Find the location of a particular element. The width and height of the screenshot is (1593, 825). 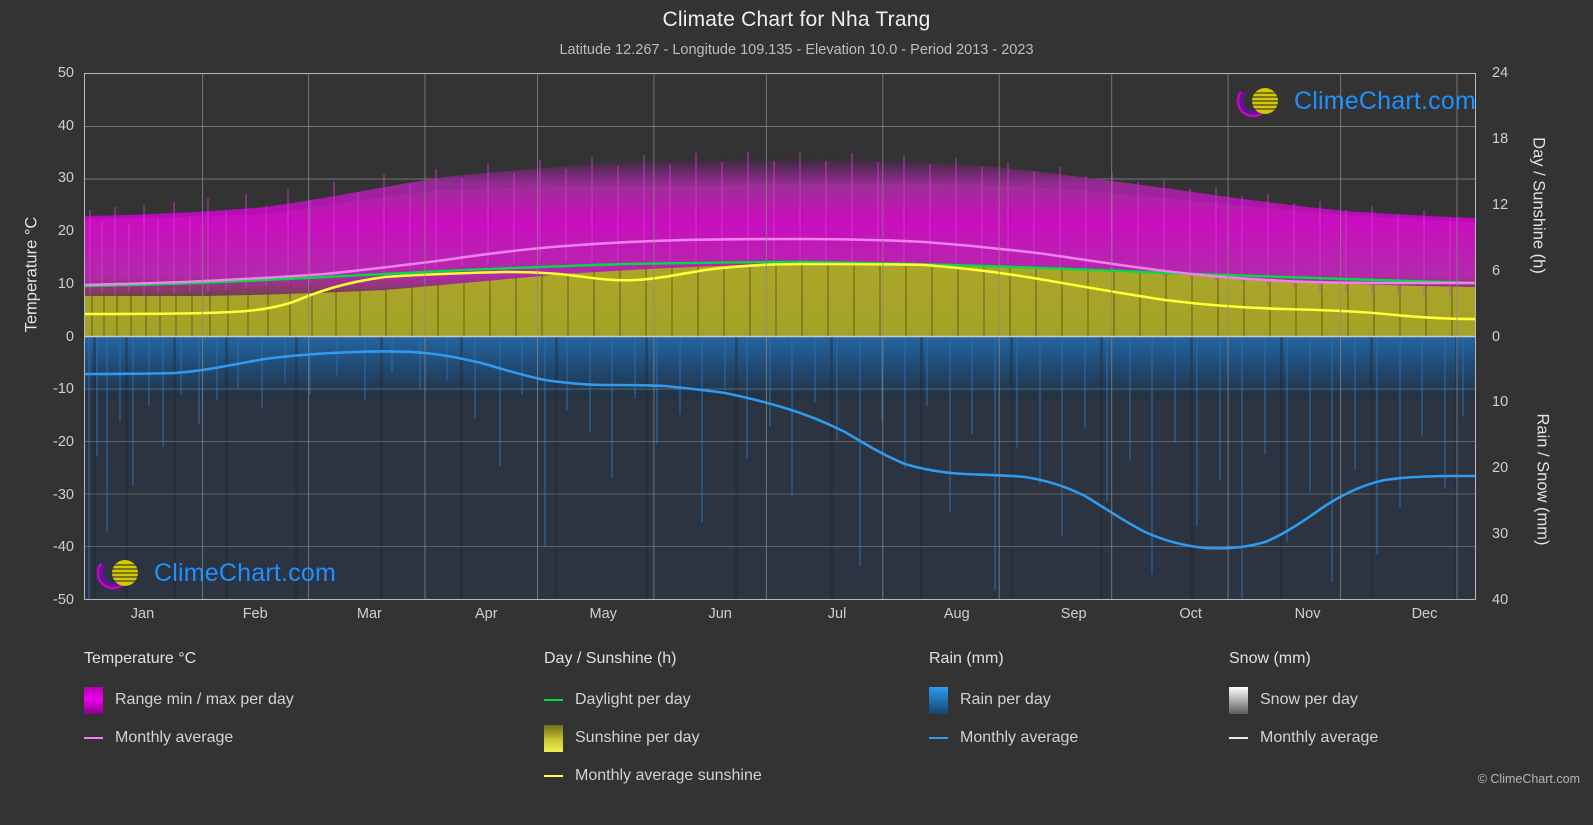

y-left-tick: -20 is located at coordinates (63, 441).